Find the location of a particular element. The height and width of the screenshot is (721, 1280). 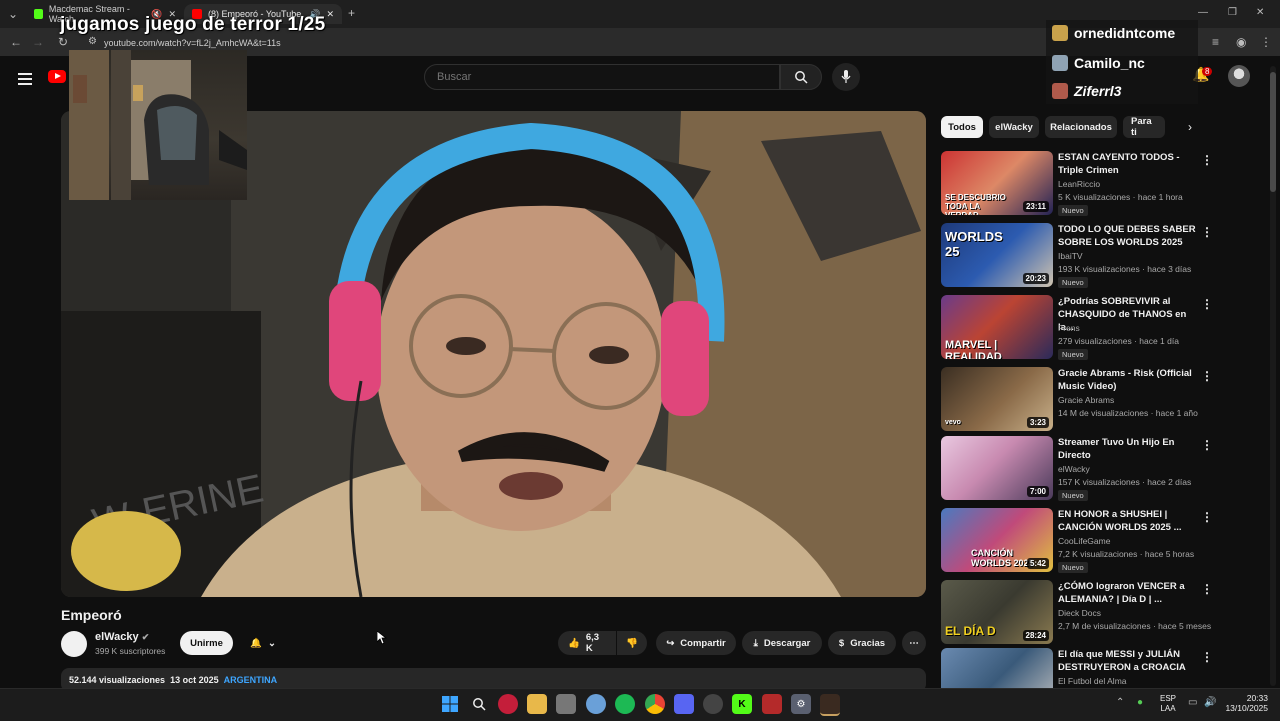

tray-overflow-icon: ⌃ is located at coordinates (1120, 702).